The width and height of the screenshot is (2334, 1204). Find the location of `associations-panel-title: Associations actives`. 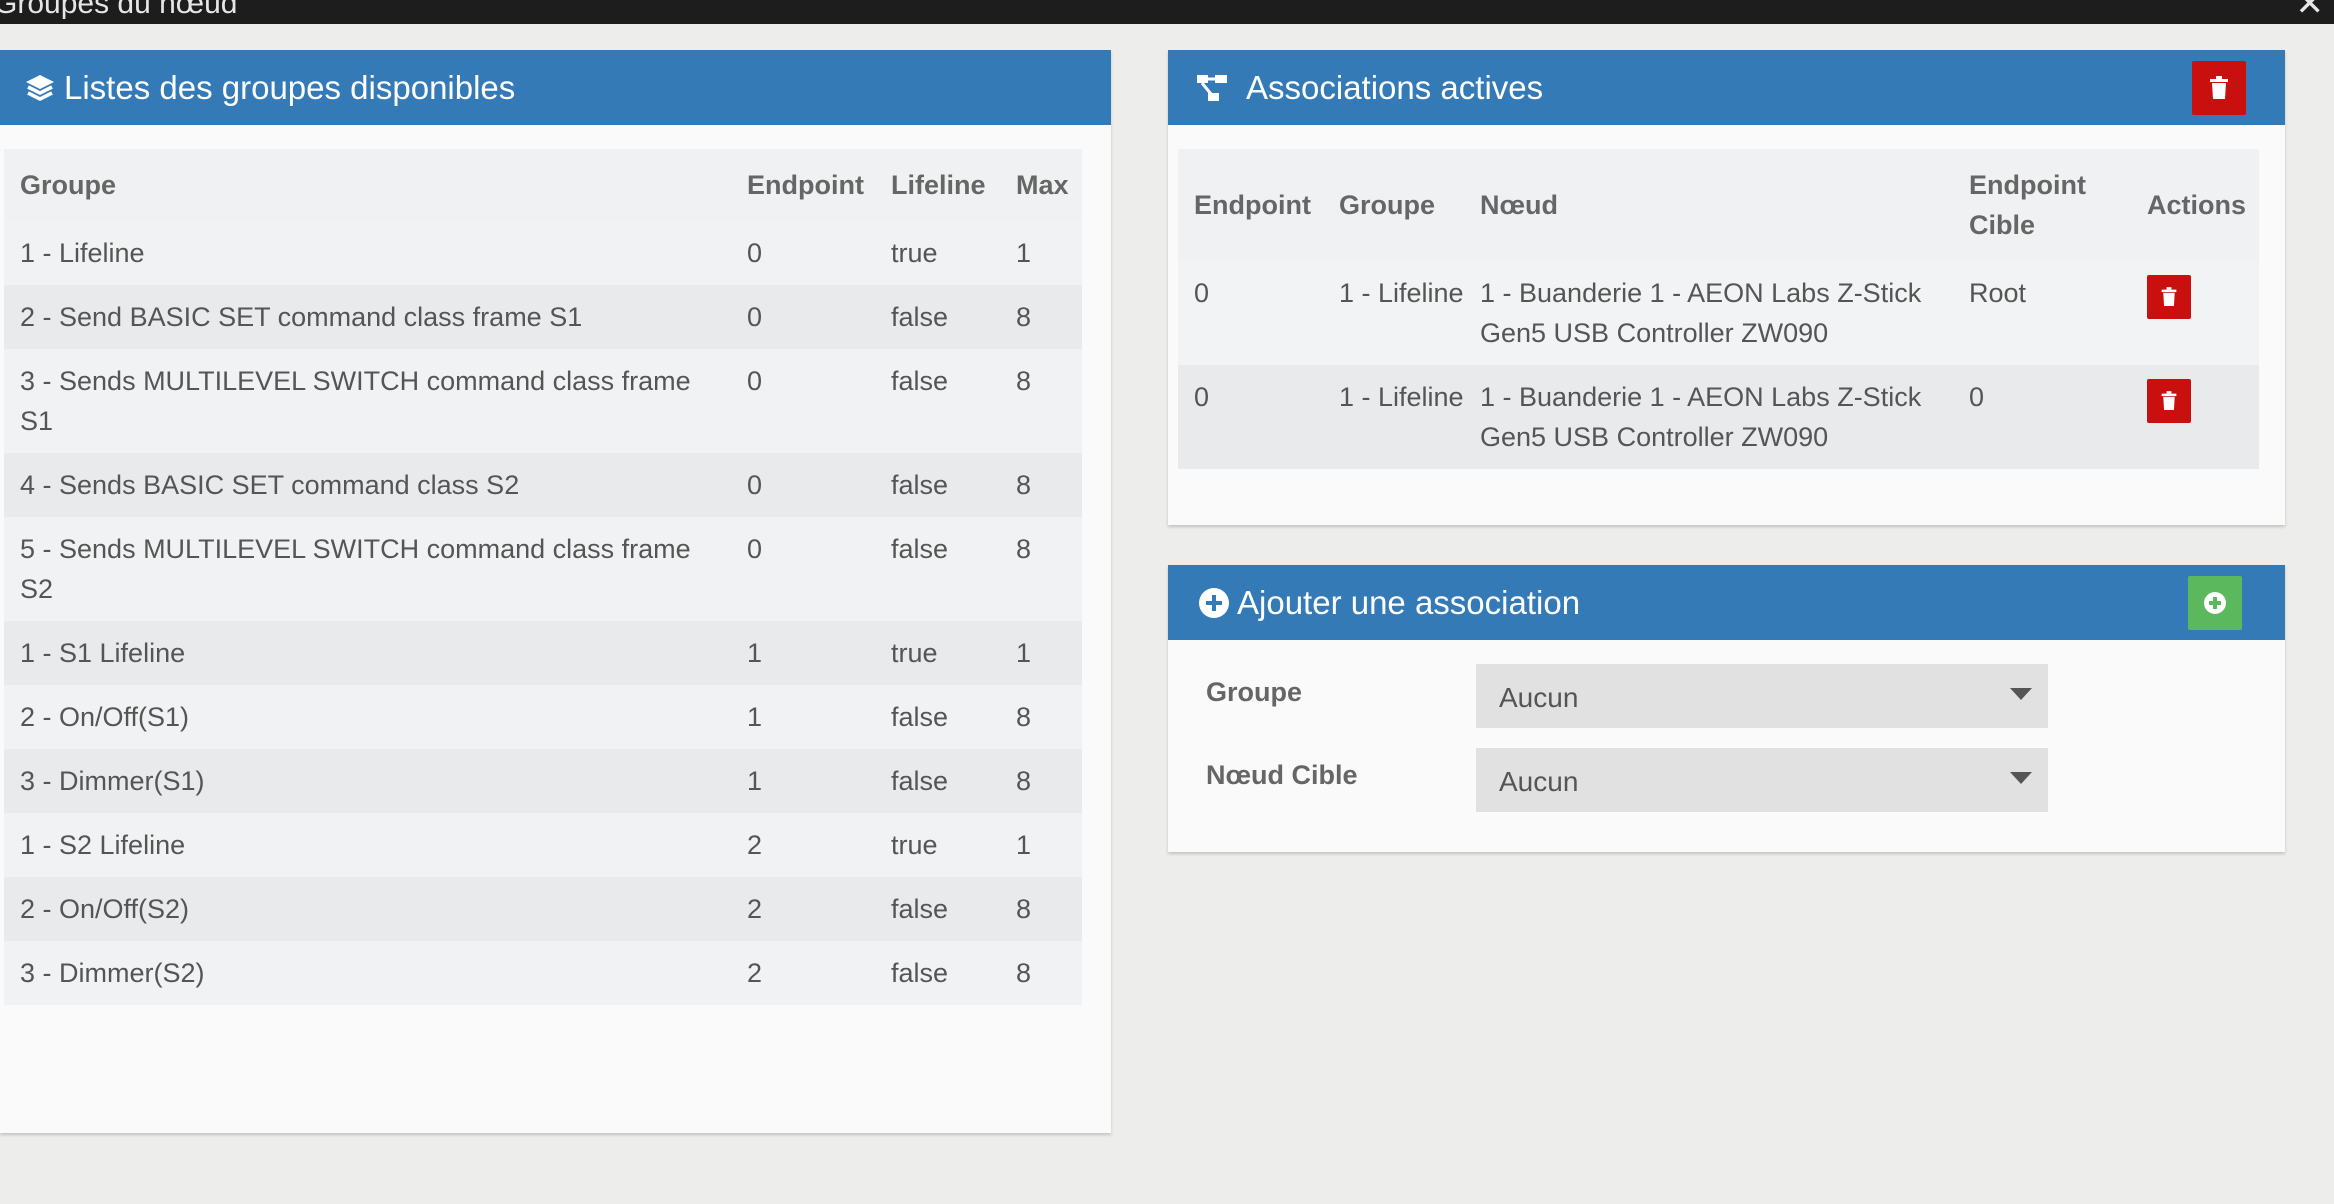

associations-panel-title: Associations actives is located at coordinates (1395, 87).